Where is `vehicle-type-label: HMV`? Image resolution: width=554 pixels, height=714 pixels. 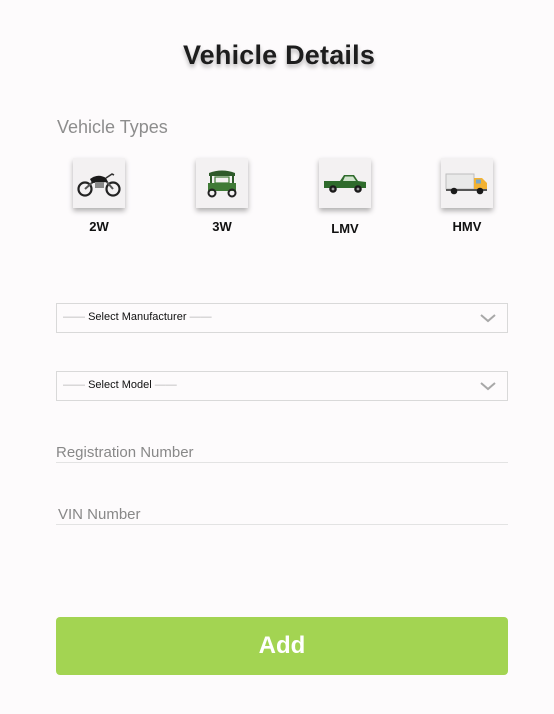 vehicle-type-label: HMV is located at coordinates (467, 226).